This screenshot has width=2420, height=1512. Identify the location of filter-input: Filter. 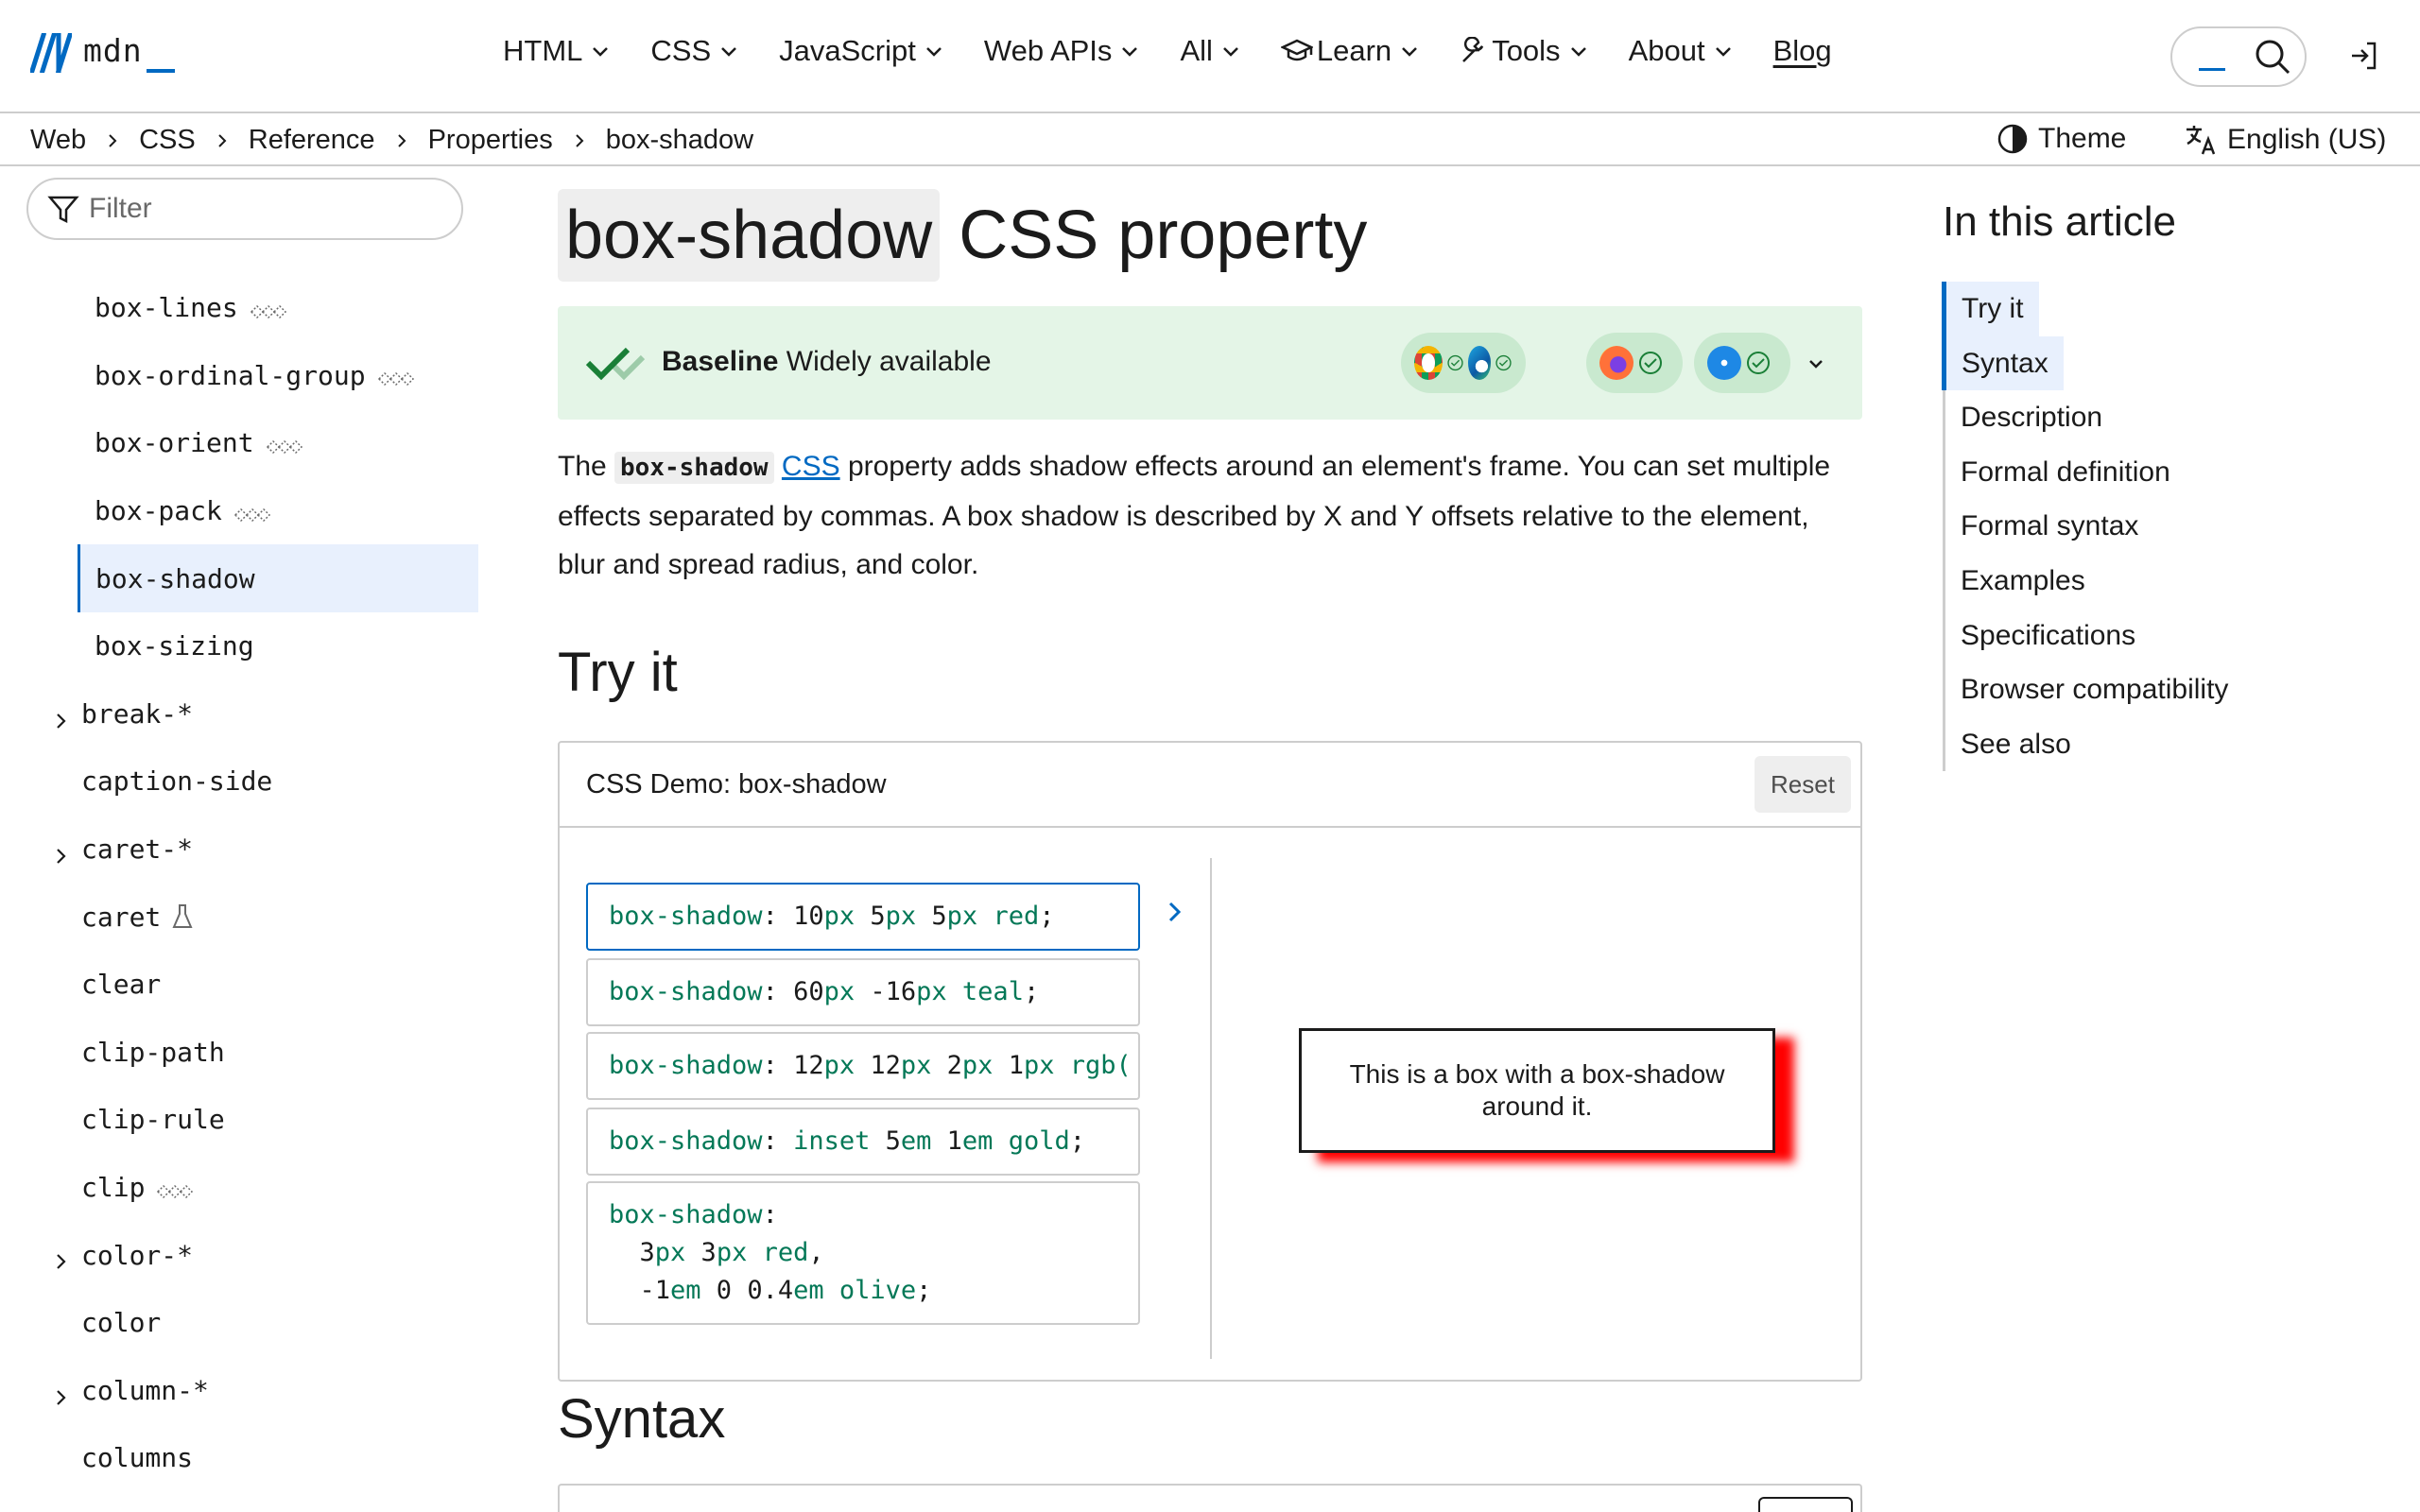
(245, 209).